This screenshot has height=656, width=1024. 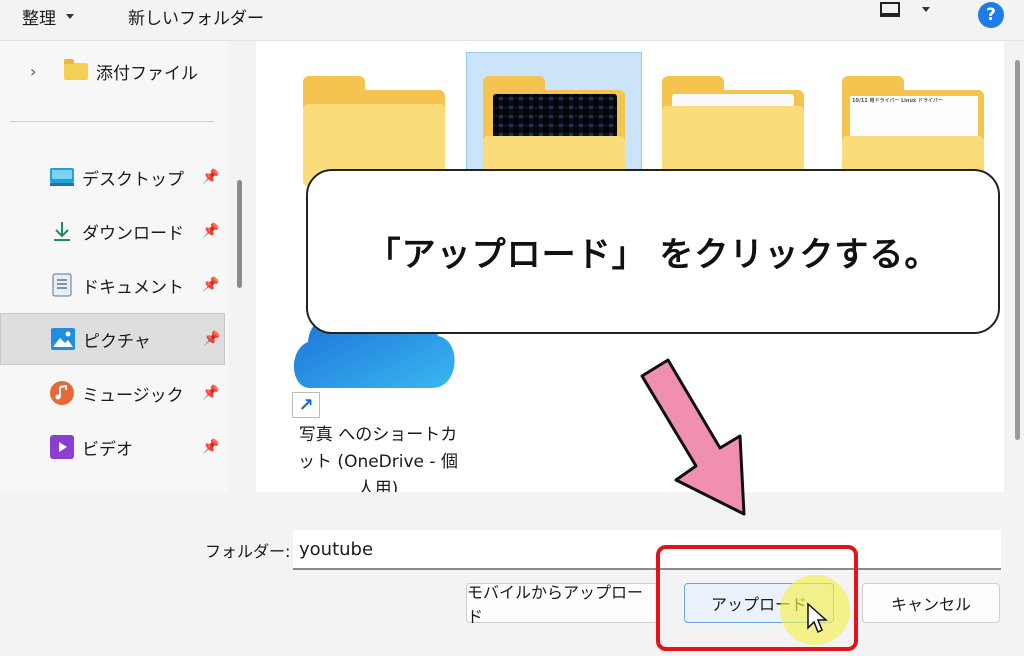 I want to click on sidebar-item-pictures: ピクチャ 📌, so click(x=112, y=339).